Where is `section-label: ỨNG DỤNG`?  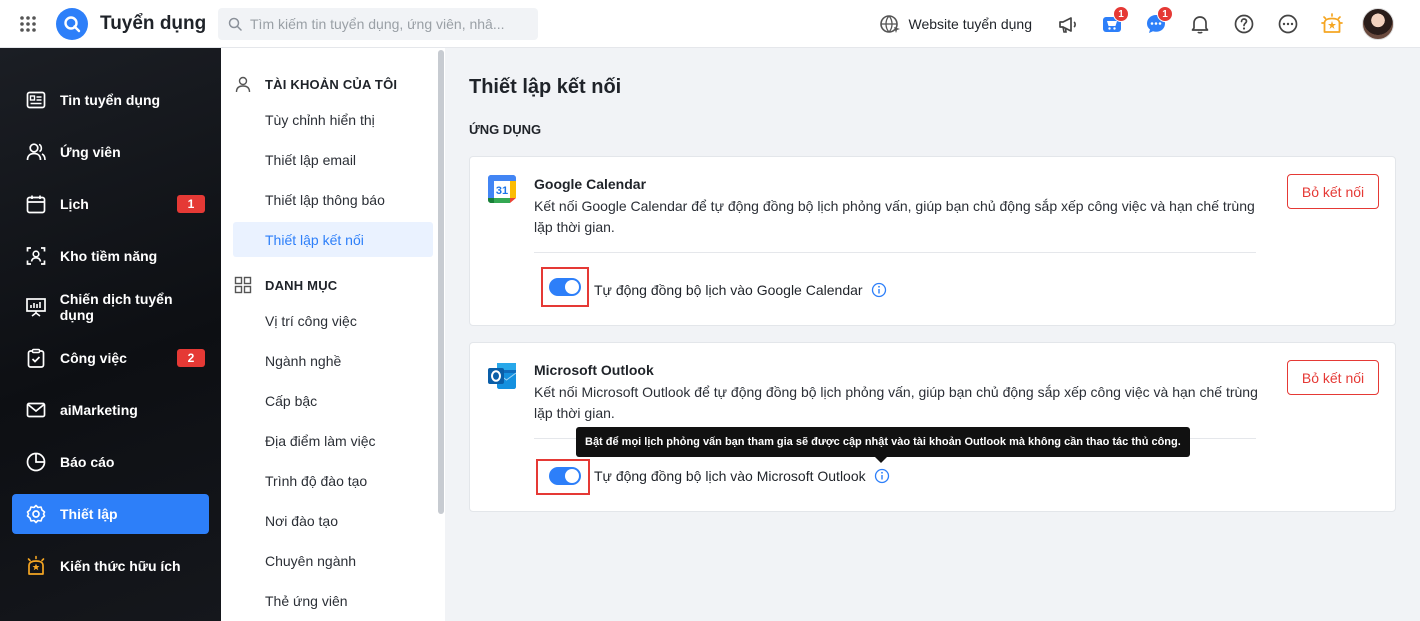
section-label: ỨNG DỤNG is located at coordinates (505, 129).